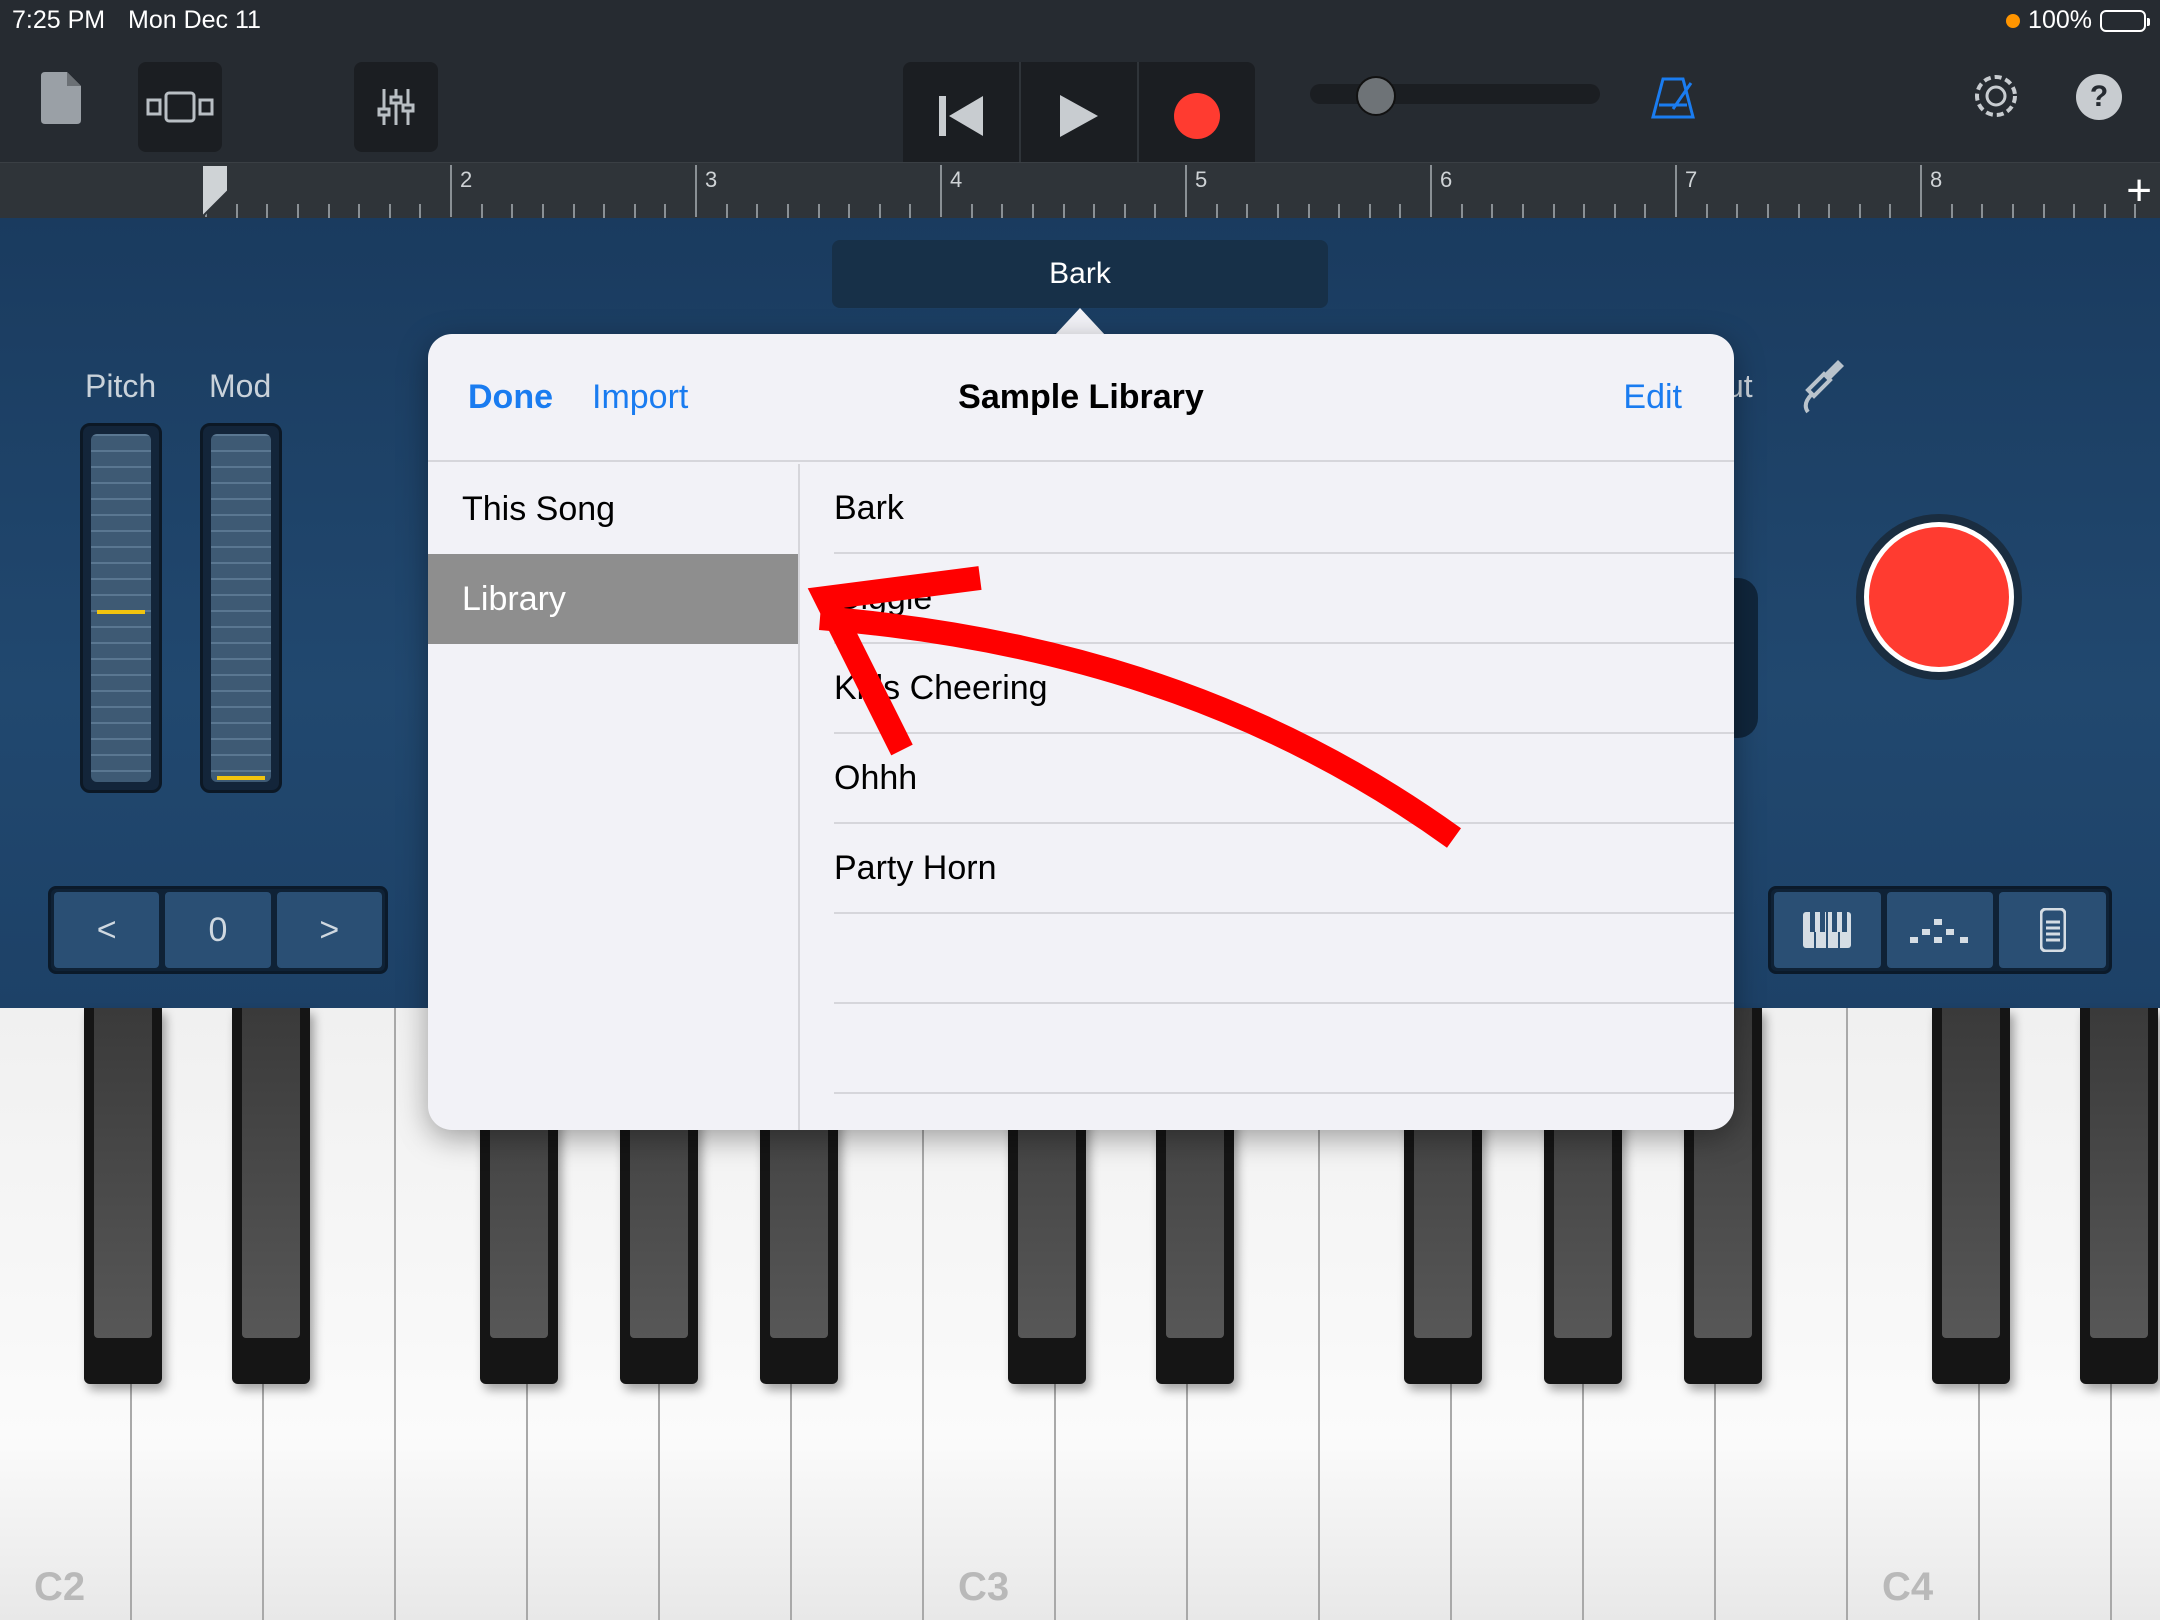  I want to click on piano-keys-icon, so click(1827, 930).